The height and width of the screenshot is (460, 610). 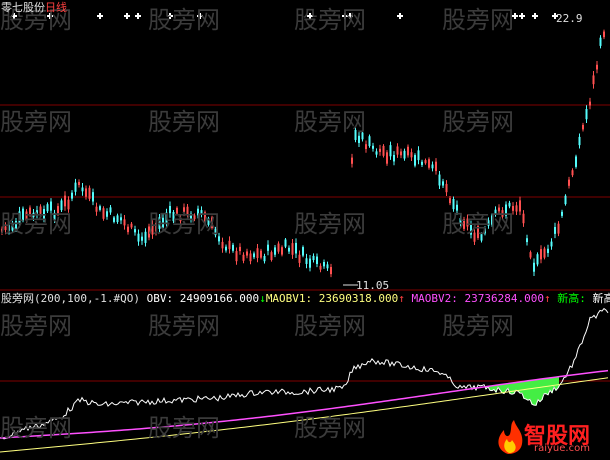 I want to click on price-label: 22.9, so click(x=569, y=18).